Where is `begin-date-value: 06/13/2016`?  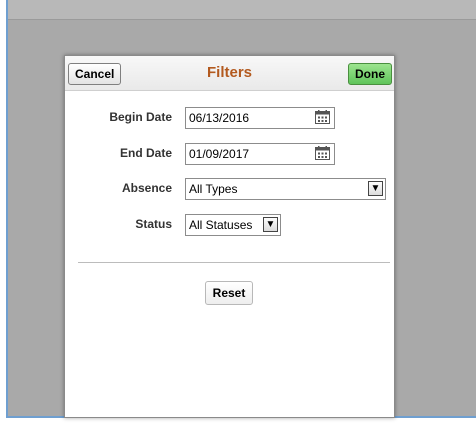
begin-date-value: 06/13/2016 is located at coordinates (219, 118).